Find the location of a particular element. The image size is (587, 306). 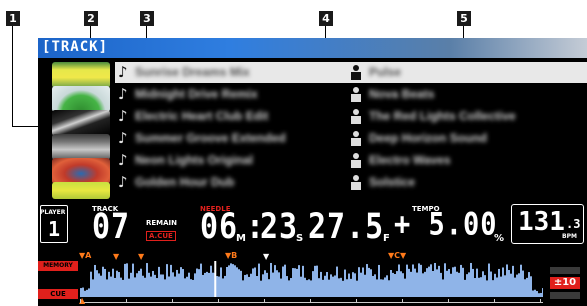

hot-cue-b-marker: ▼B is located at coordinates (231, 255).